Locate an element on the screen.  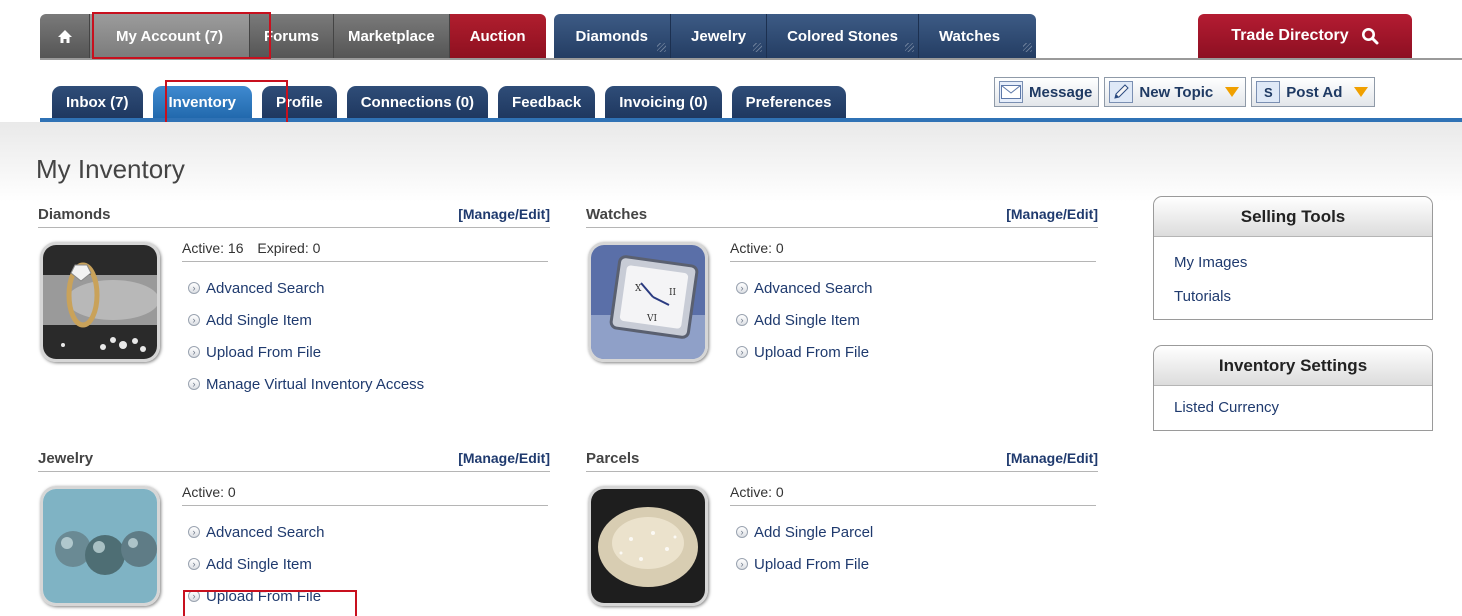
tab-colored-stones: Colored Stones is located at coordinates (843, 36).